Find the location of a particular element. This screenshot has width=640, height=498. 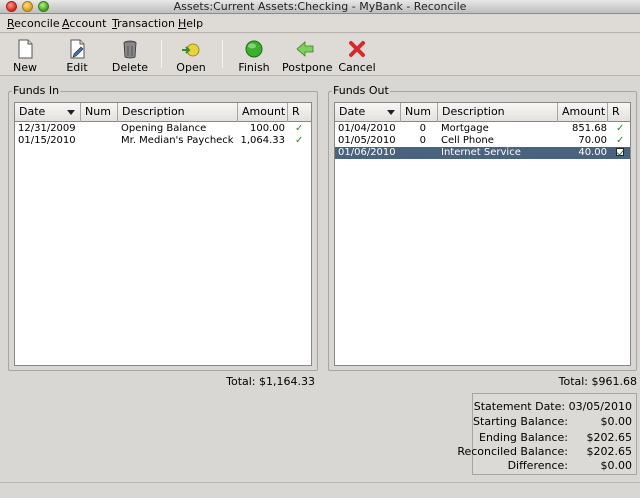

open-transaction-icon is located at coordinates (191, 50).